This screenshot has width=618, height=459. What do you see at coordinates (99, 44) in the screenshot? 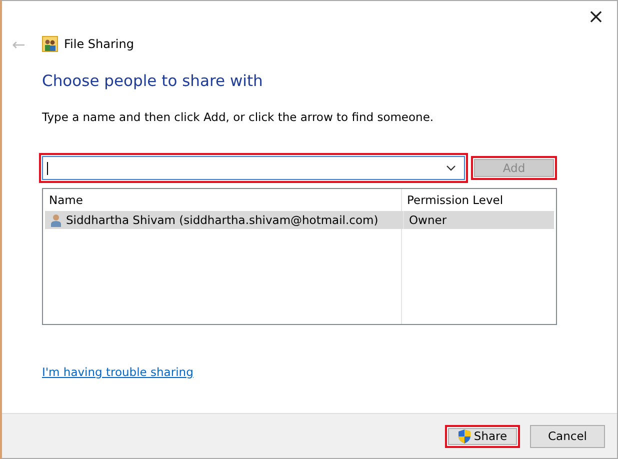
I see `window-title: File Sharing` at bounding box center [99, 44].